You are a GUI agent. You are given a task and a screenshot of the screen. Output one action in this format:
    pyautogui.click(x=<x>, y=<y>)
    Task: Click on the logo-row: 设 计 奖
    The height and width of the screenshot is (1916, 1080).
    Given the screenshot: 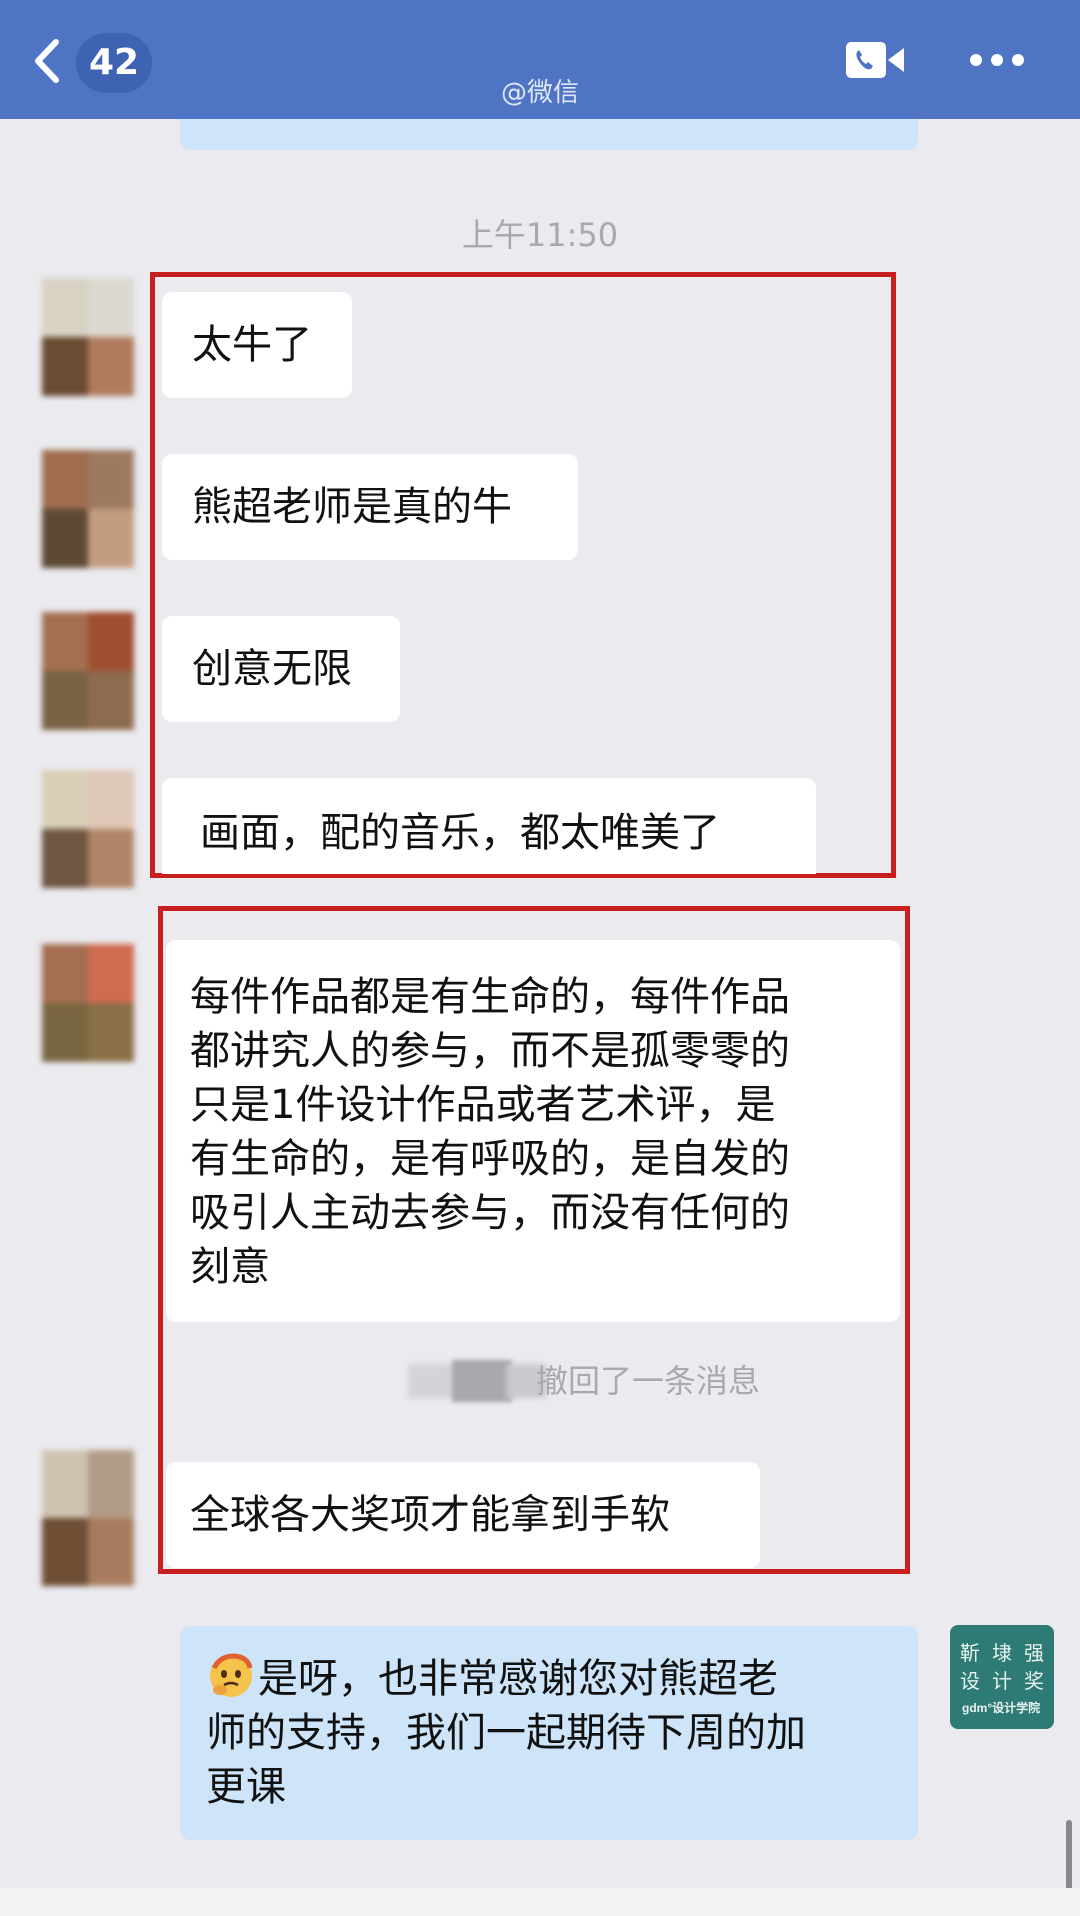 What is the action you would take?
    pyautogui.click(x=1002, y=1679)
    